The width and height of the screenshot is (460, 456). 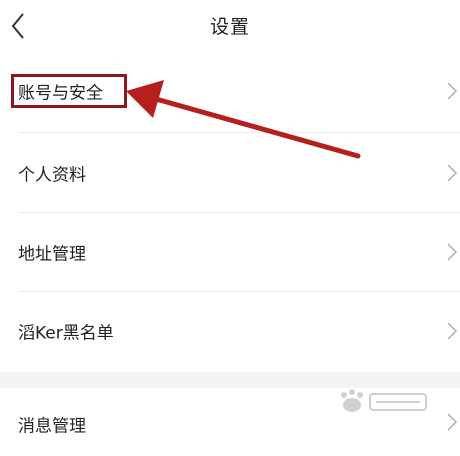 What do you see at coordinates (52, 254) in the screenshot?
I see `menu-item-label: 地址管理` at bounding box center [52, 254].